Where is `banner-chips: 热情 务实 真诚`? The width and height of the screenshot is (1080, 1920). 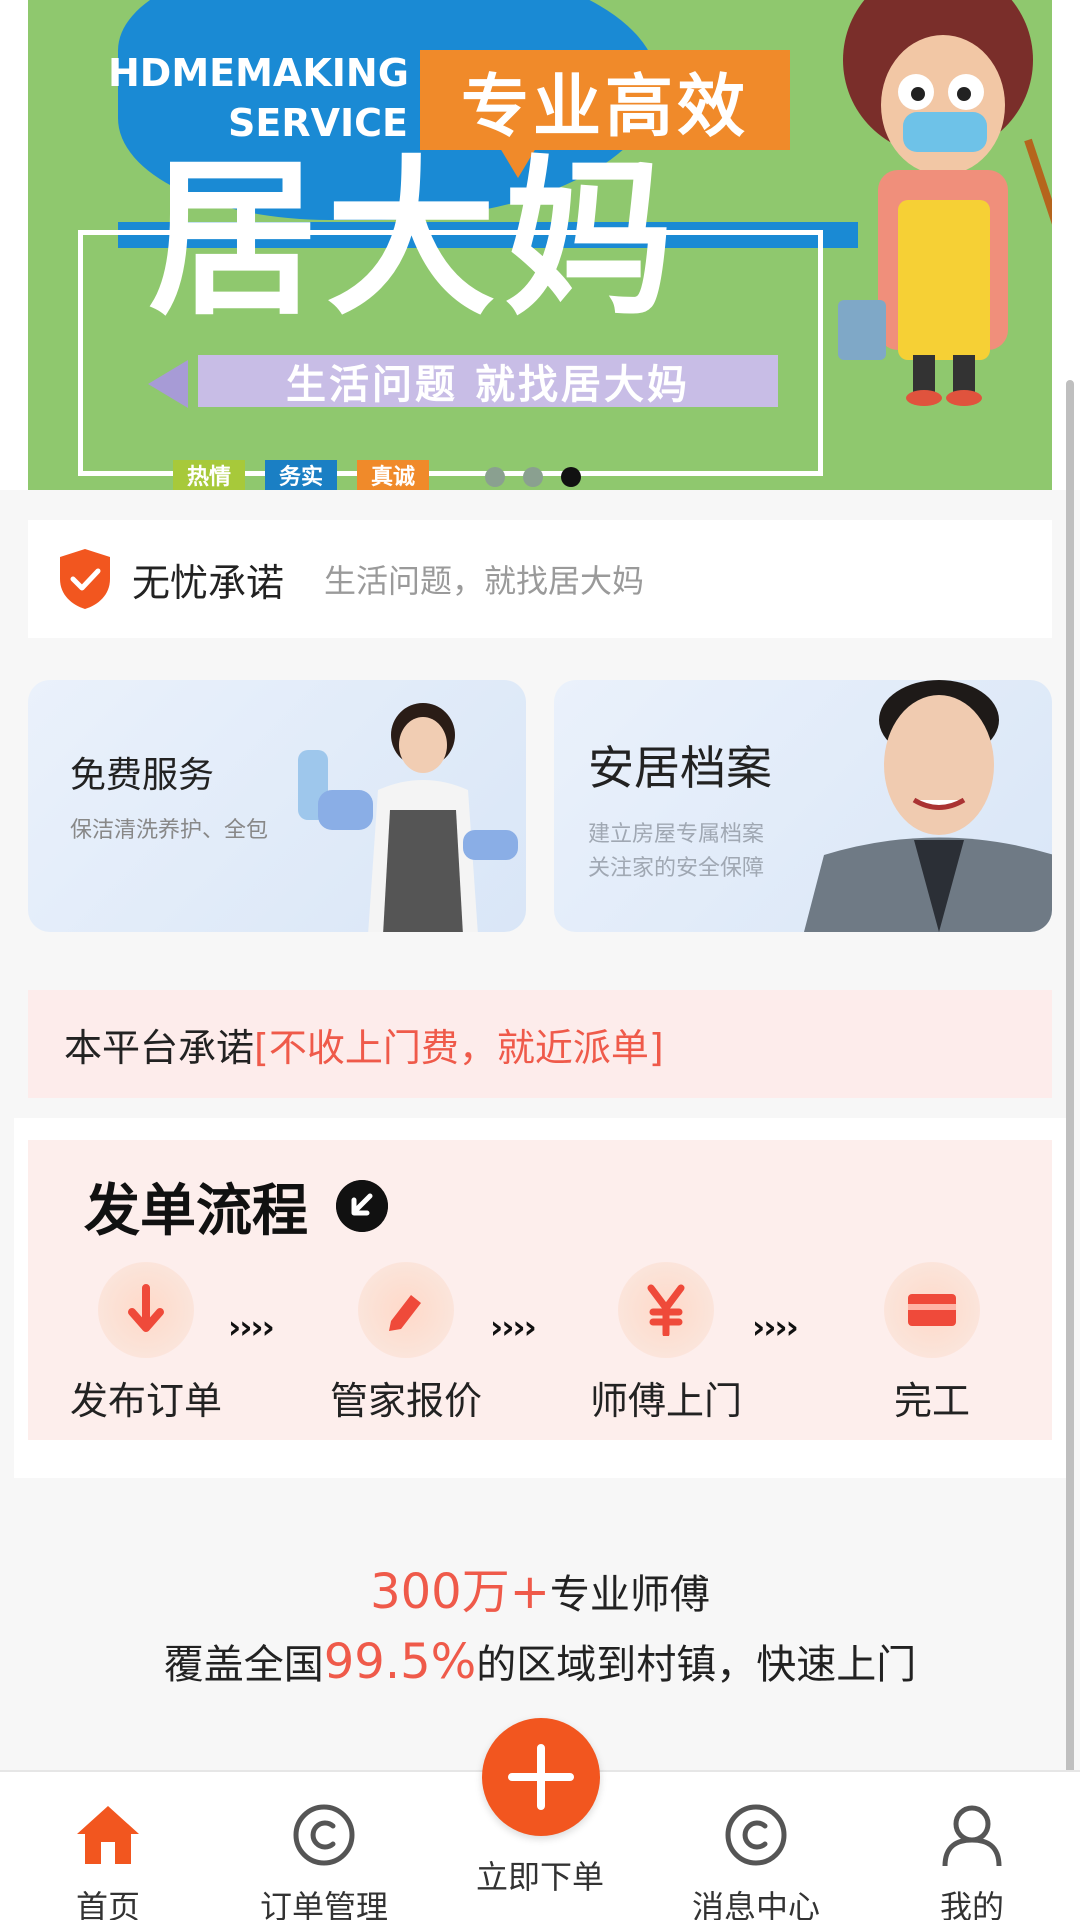
banner-chips: 热情 务实 真诚 is located at coordinates (301, 475).